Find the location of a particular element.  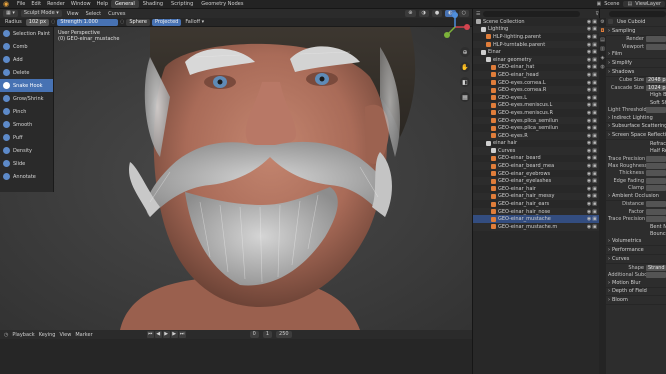

pan-hand-icon: ✋ is located at coordinates (465, 67).